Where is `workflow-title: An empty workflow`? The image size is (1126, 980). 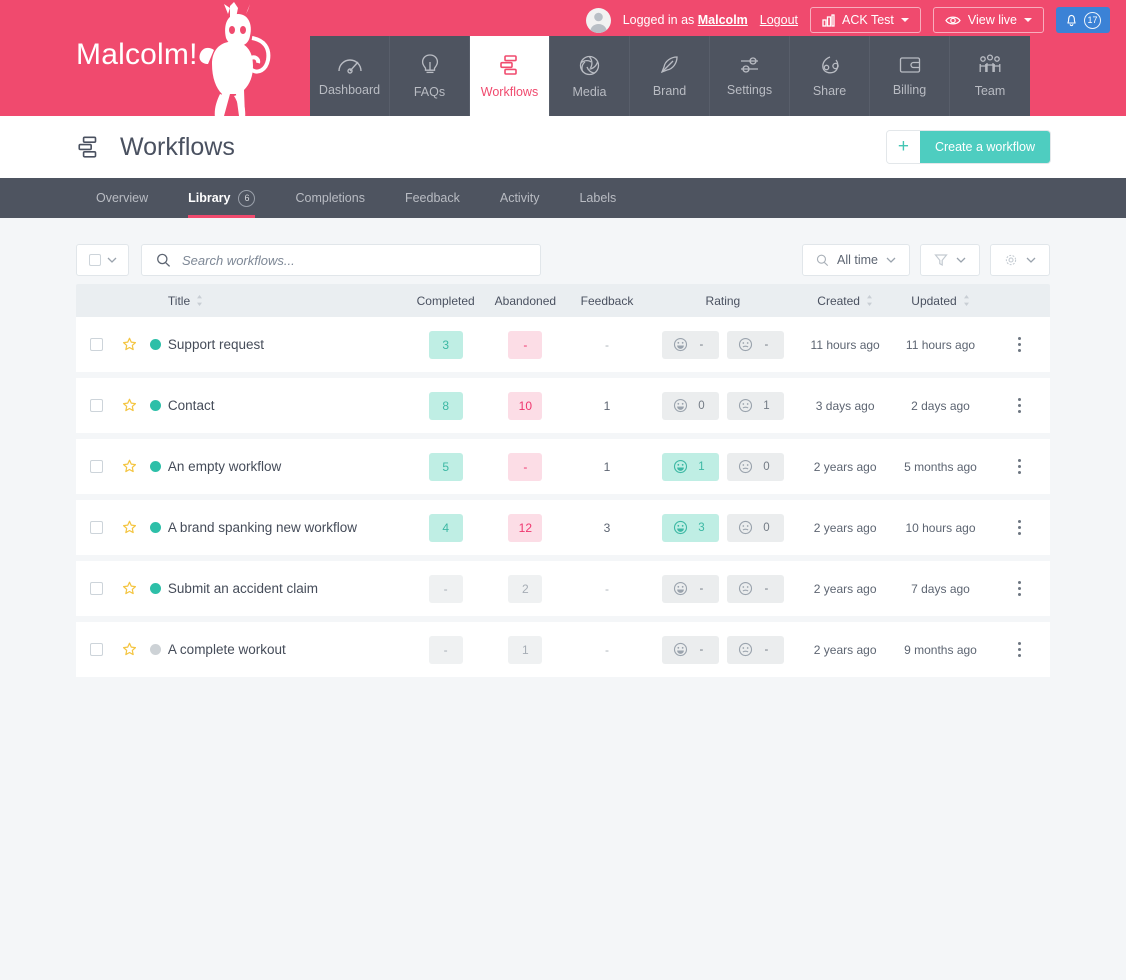
workflow-title: An empty workflow is located at coordinates (224, 466).